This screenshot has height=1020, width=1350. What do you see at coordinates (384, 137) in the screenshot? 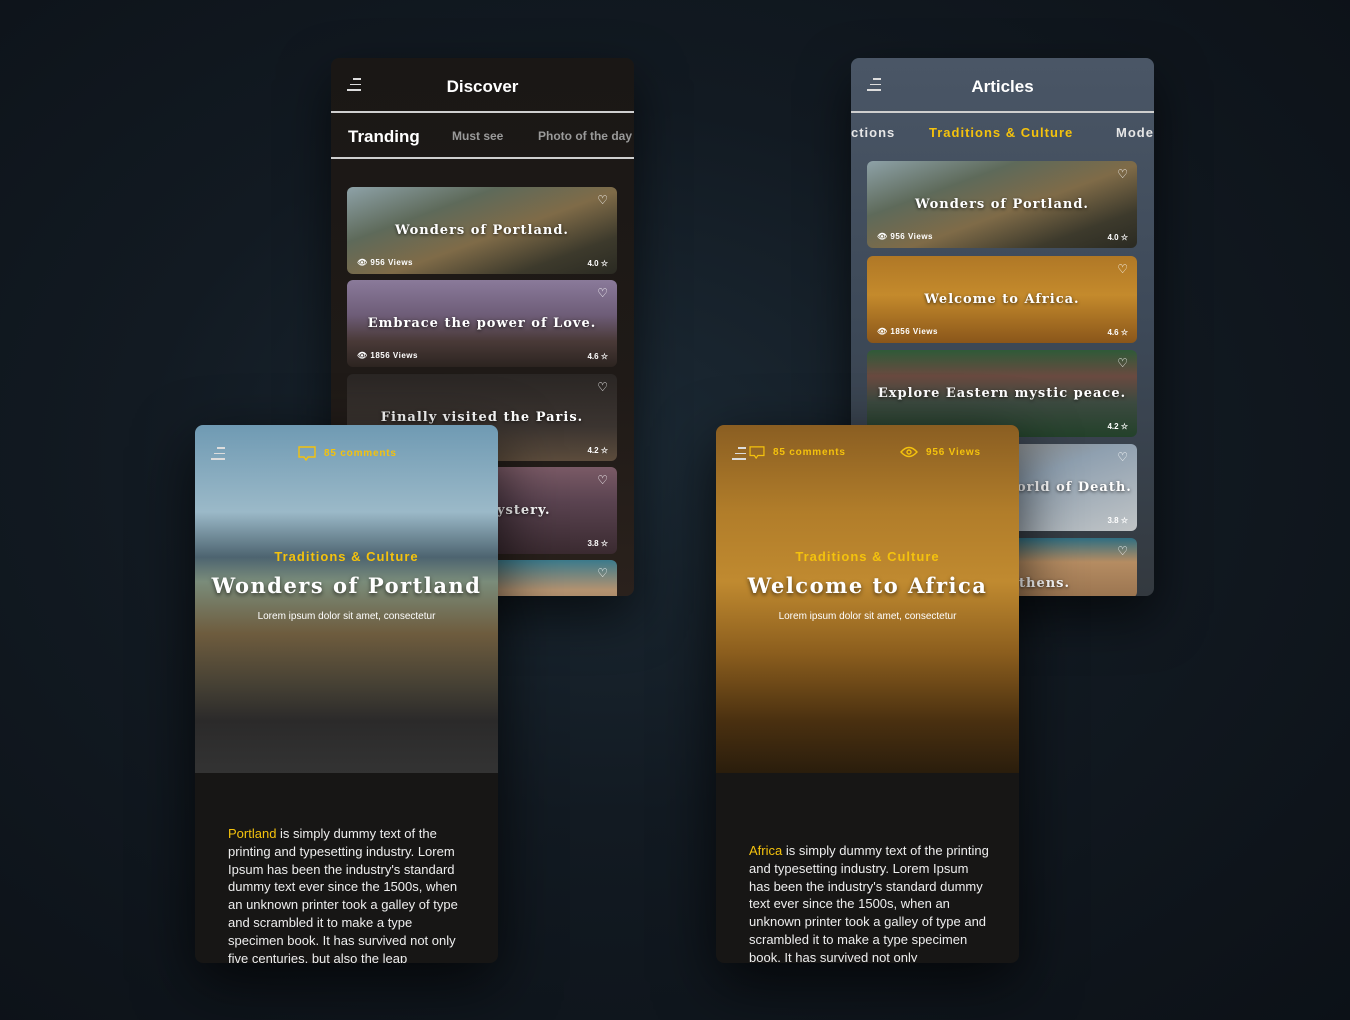
I see `tab-tranding: Tranding` at bounding box center [384, 137].